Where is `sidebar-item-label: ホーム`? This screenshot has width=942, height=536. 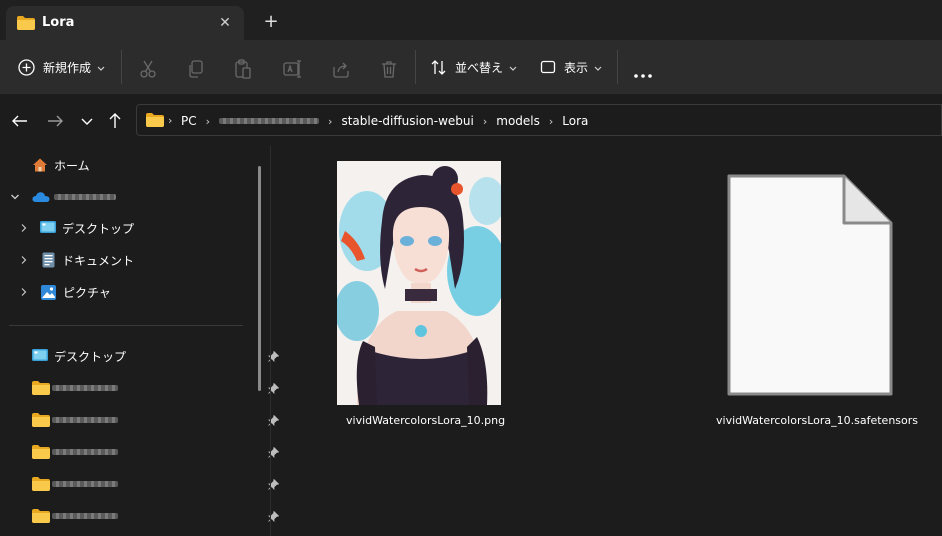 sidebar-item-label: ホーム is located at coordinates (72, 165).